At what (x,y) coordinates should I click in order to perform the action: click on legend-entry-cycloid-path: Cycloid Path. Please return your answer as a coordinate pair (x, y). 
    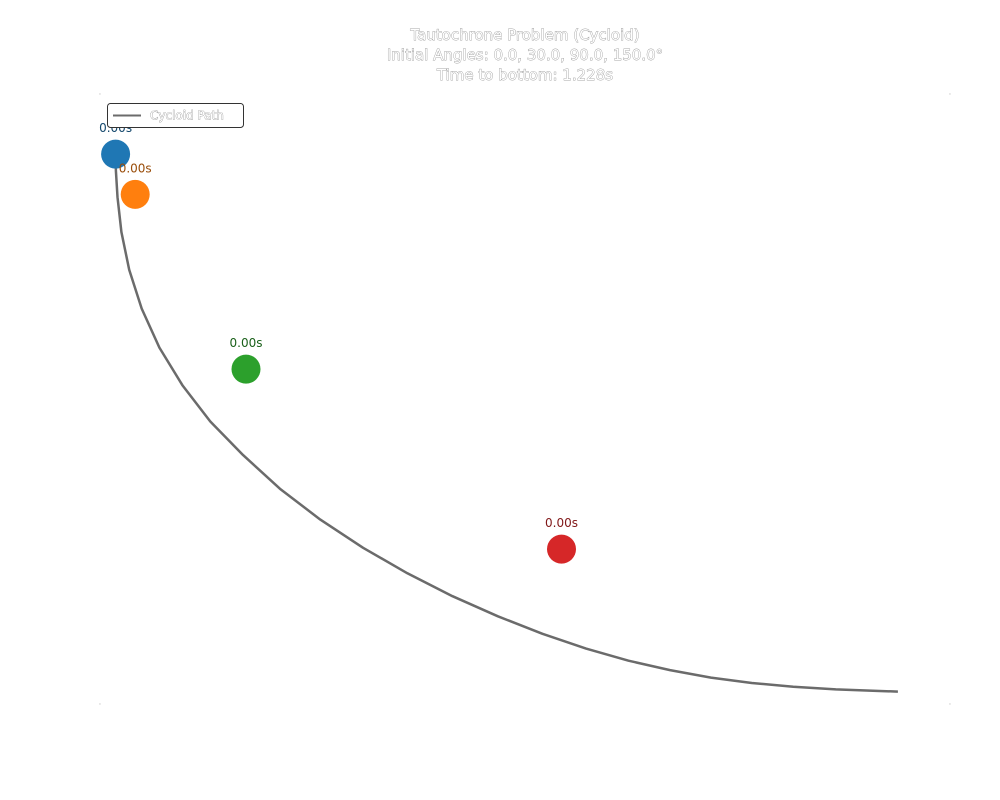
    Looking at the image, I should click on (187, 116).